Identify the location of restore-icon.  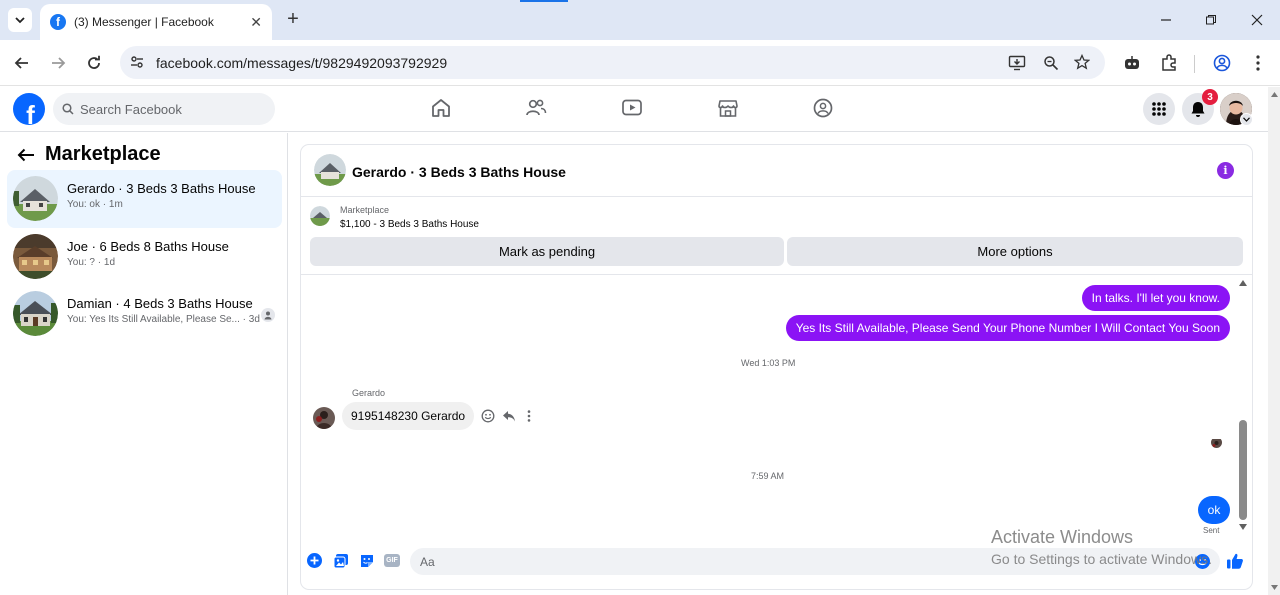
(1211, 20).